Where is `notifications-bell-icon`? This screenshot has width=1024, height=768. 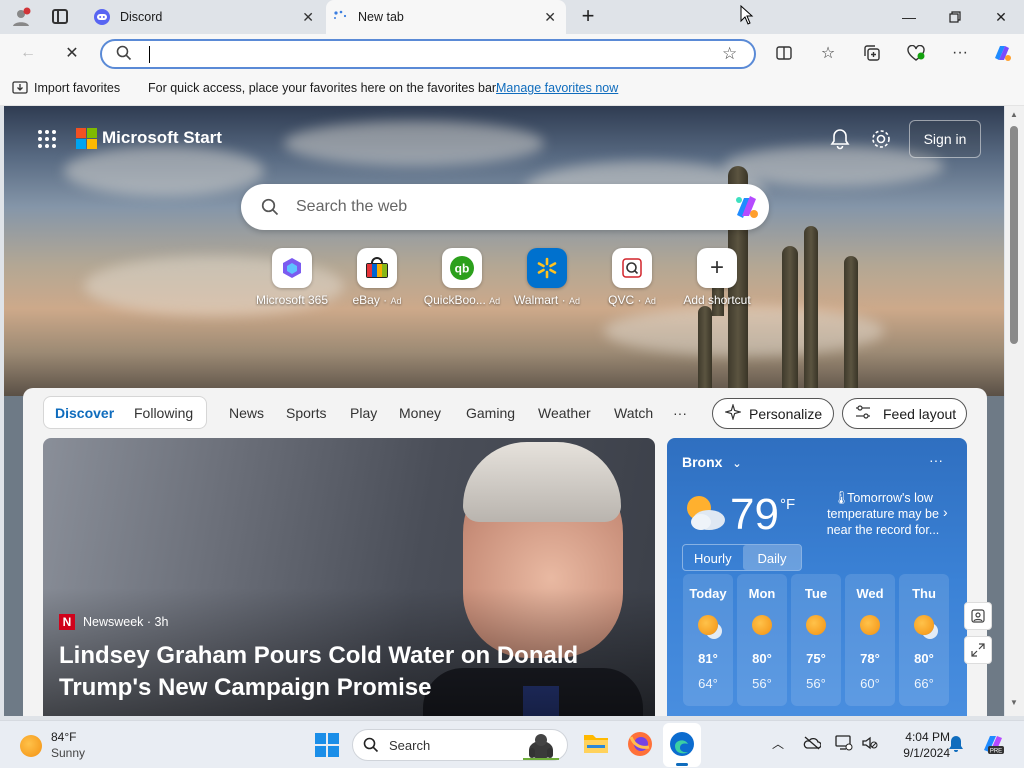
notifications-bell-icon is located at coordinates (840, 140).